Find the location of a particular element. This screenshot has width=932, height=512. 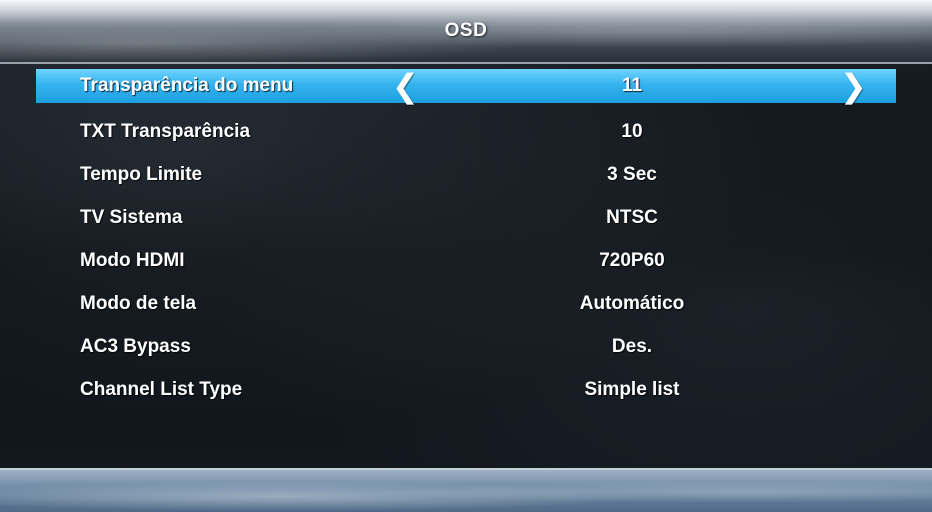

menu-item-label: TXT Transparência is located at coordinates (165, 131).